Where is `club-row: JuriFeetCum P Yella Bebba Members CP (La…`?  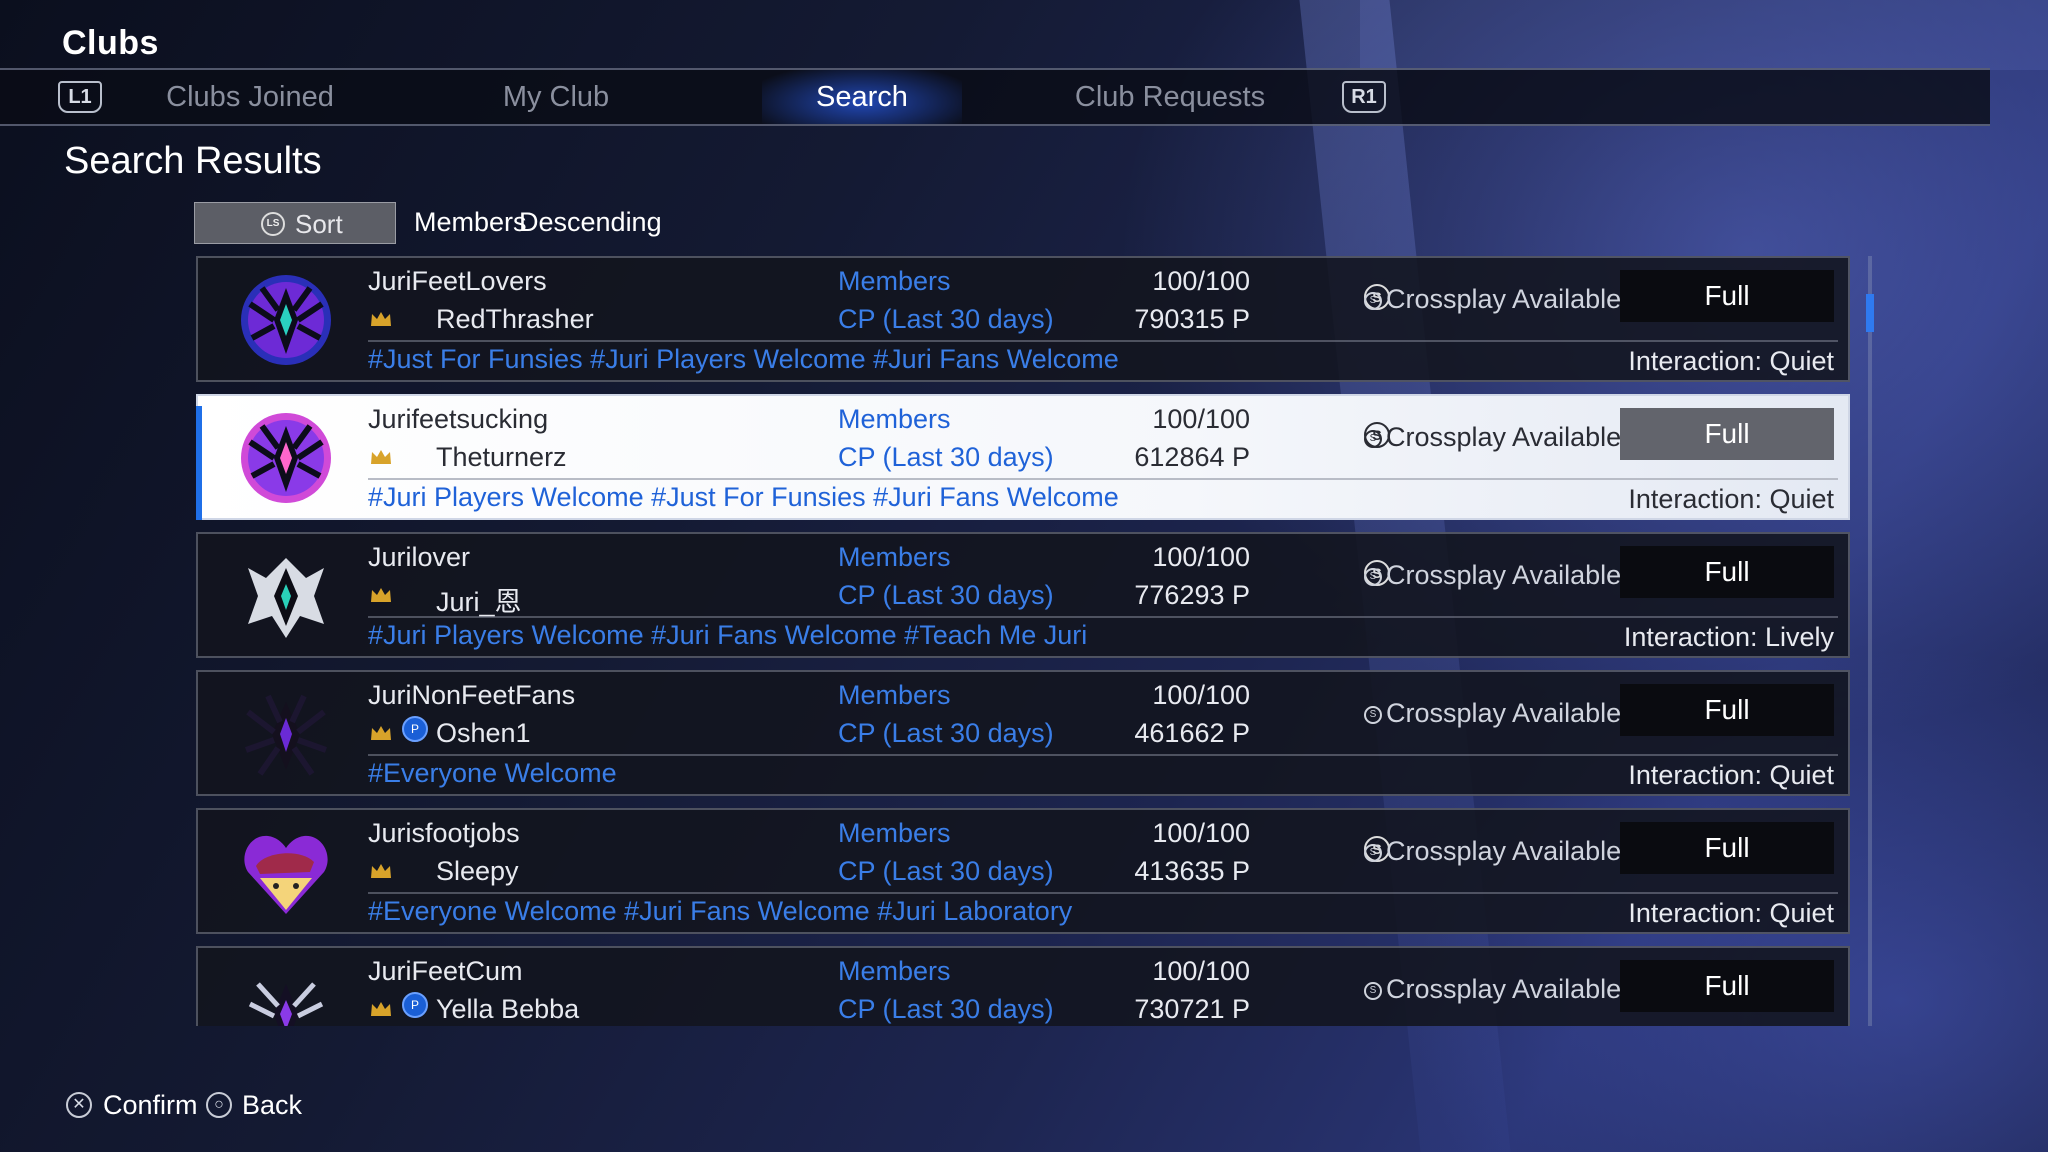 club-row: JuriFeetCum P Yella Bebba Members CP (La… is located at coordinates (1023, 986).